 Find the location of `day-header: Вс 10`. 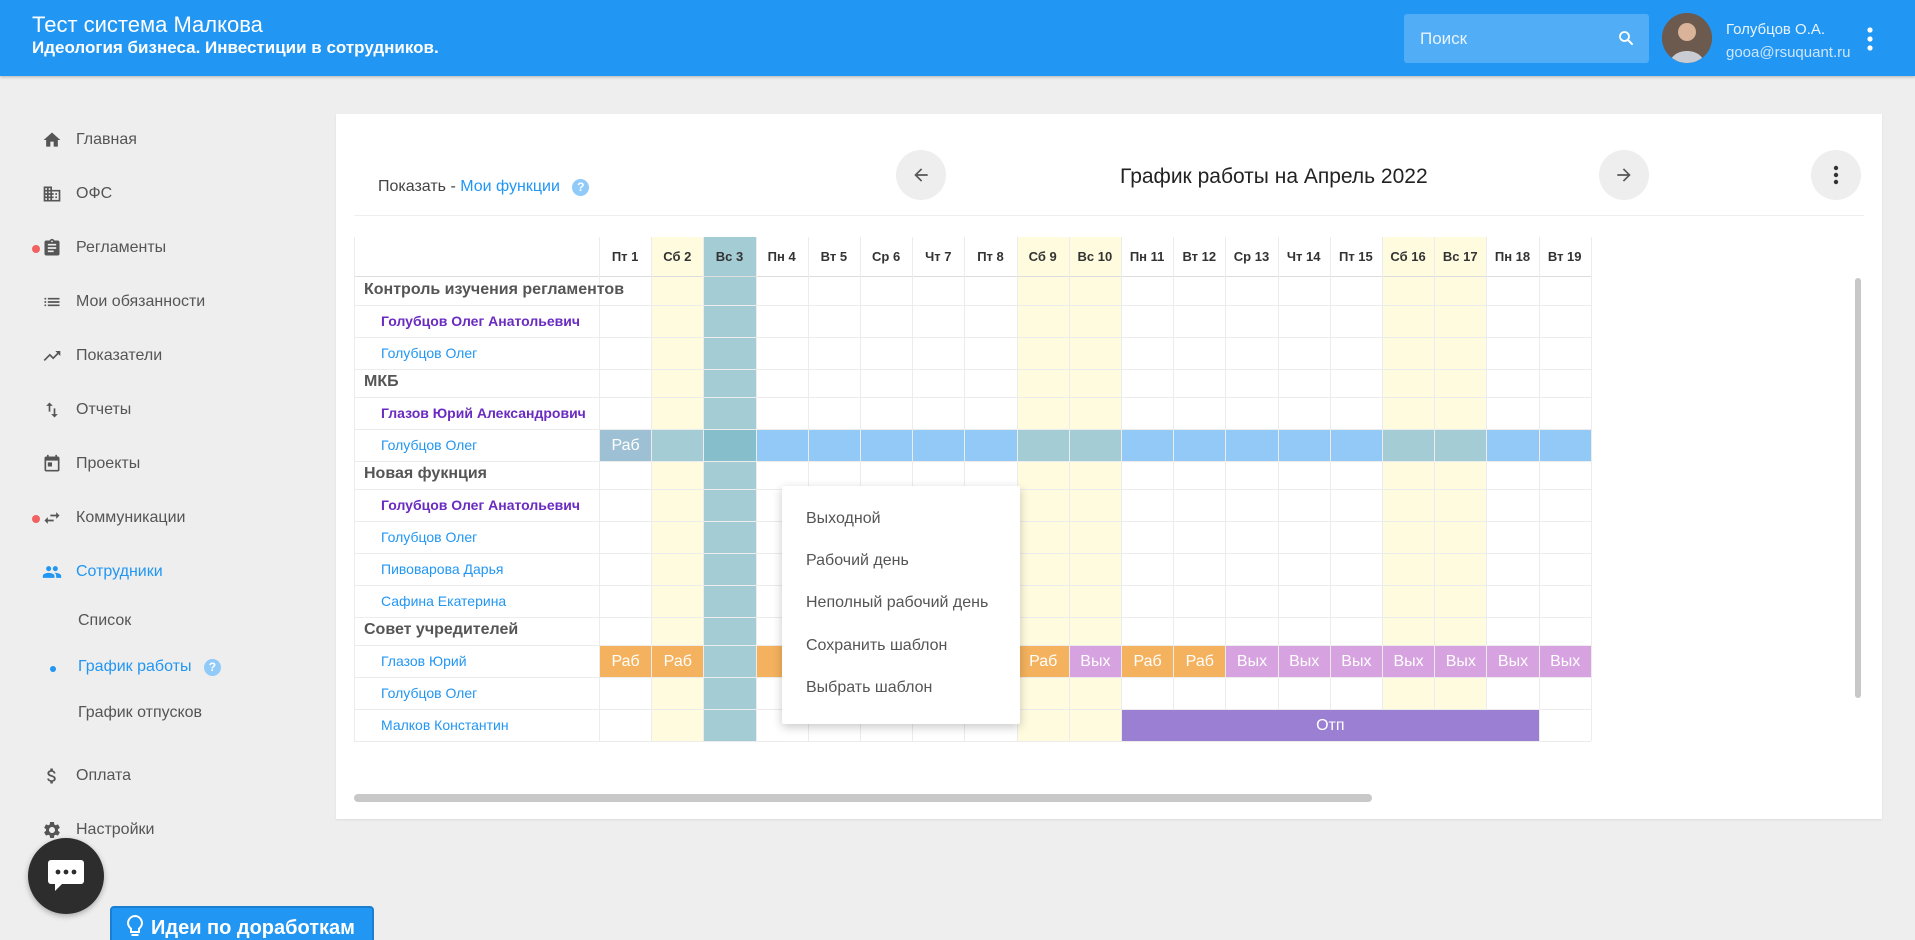

day-header: Вс 10 is located at coordinates (1094, 257).